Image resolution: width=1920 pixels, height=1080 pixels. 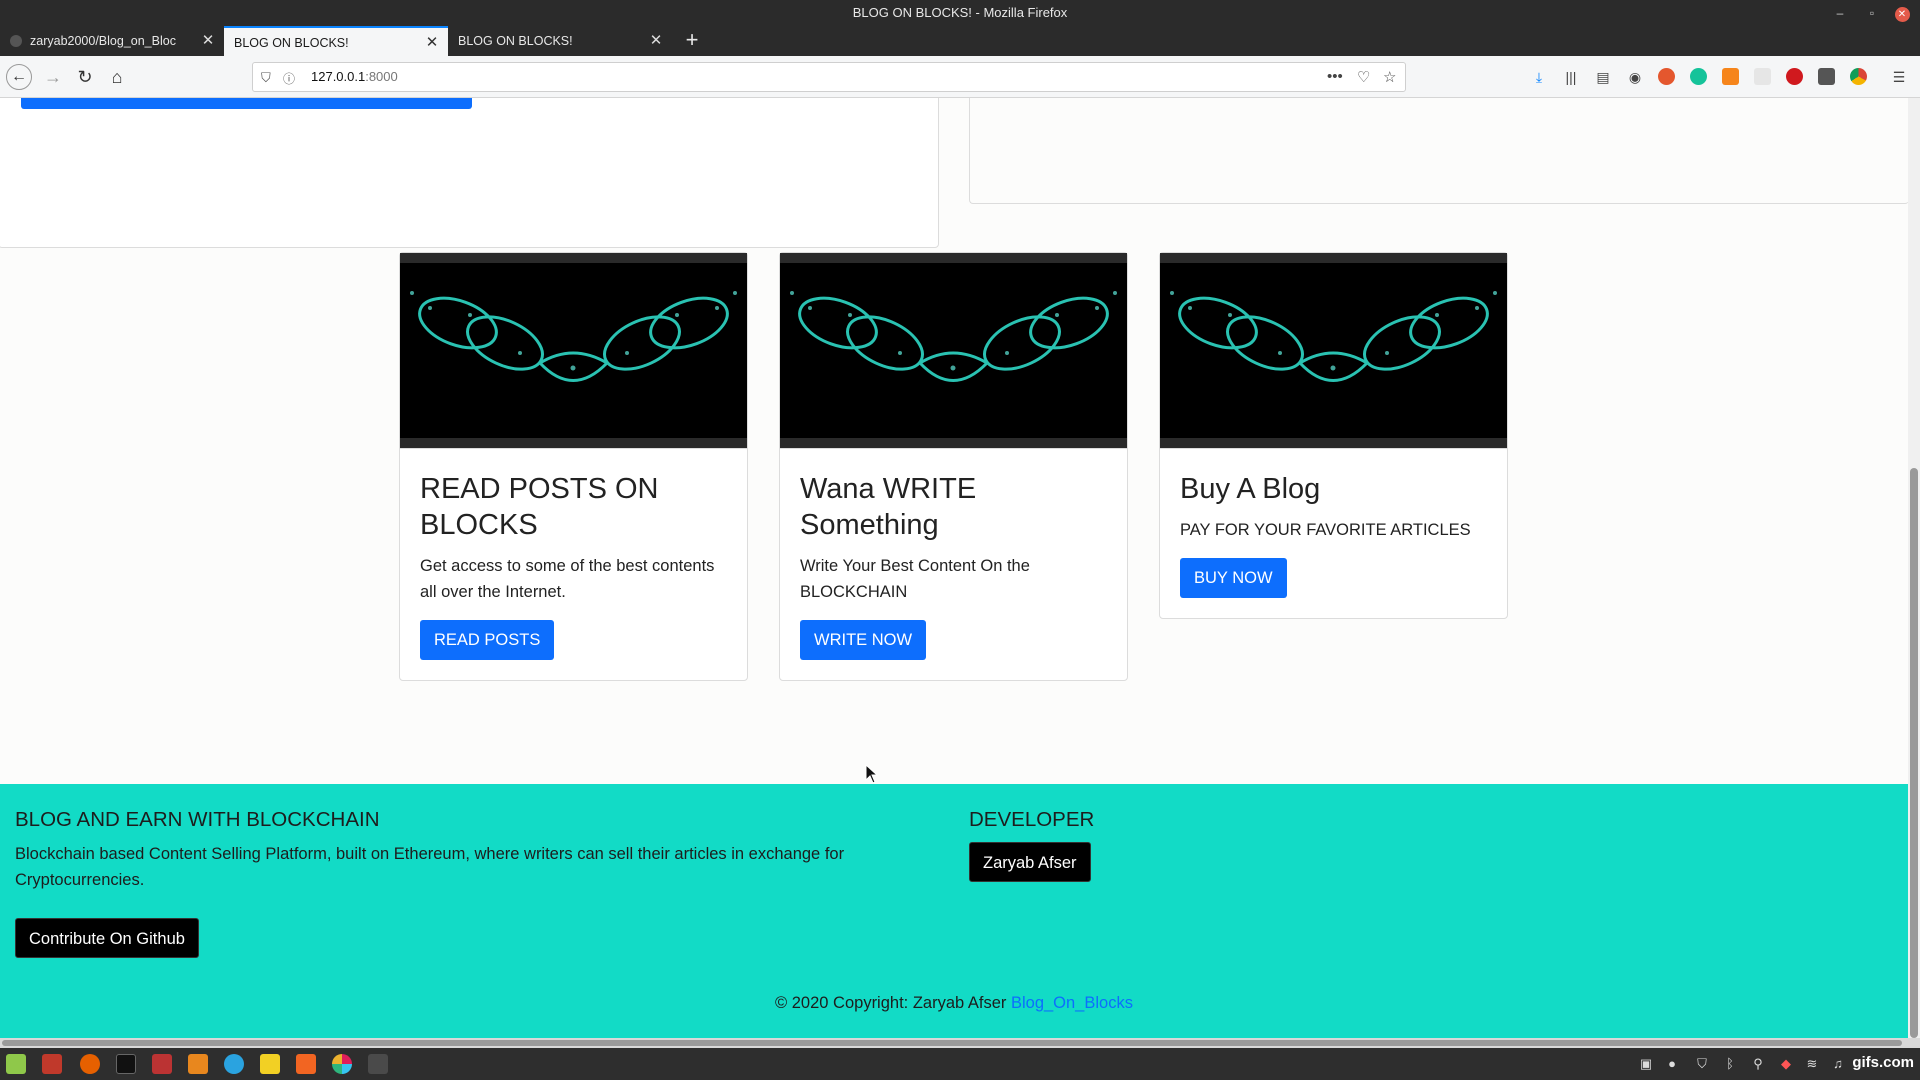 What do you see at coordinates (1032, 819) in the screenshot?
I see `developer-title: DEVELOPER` at bounding box center [1032, 819].